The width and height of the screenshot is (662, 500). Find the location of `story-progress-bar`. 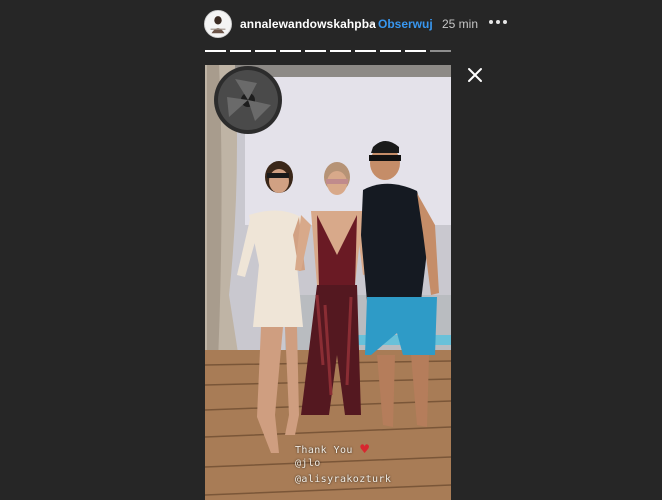

story-progress-bar is located at coordinates (328, 51).